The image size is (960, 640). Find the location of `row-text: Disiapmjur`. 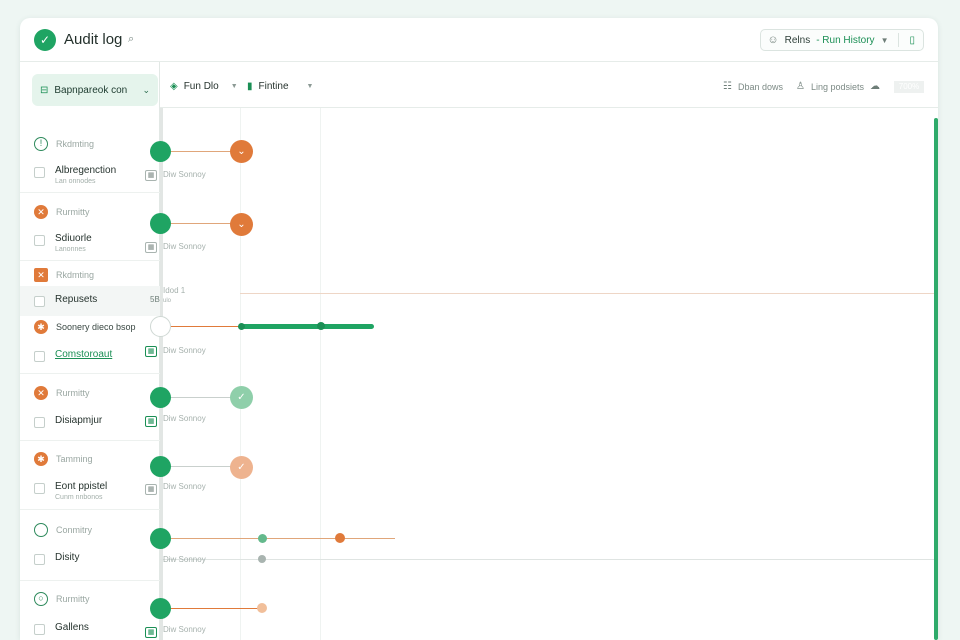

row-text: Disiapmjur is located at coordinates (78, 420).